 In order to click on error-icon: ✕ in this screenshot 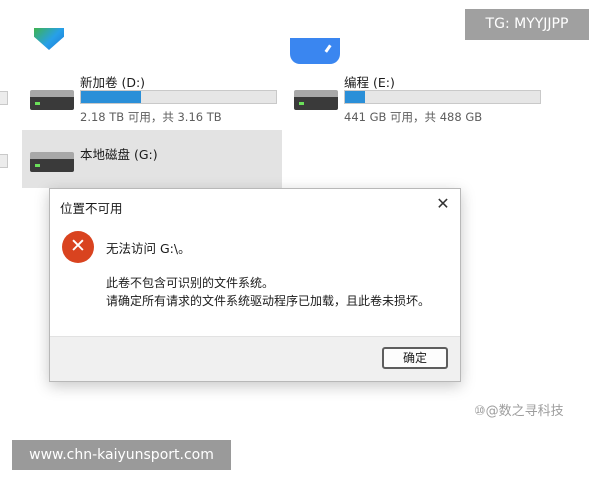, I will do `click(78, 247)`.